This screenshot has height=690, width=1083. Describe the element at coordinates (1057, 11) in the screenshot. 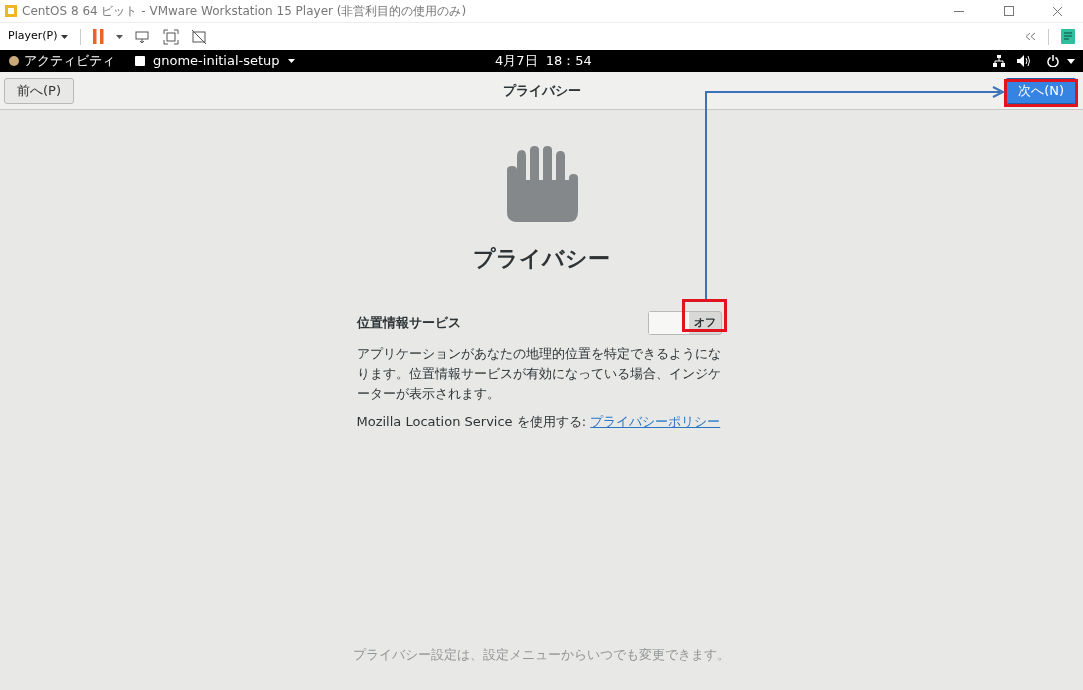

I see `close-icon` at that location.